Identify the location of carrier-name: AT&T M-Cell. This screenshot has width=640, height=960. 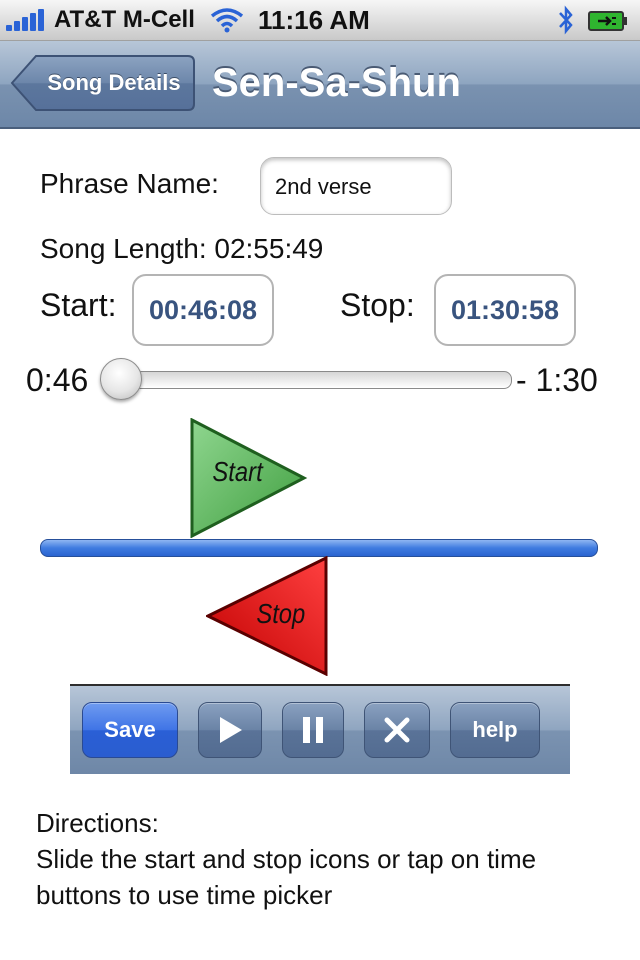
(124, 19).